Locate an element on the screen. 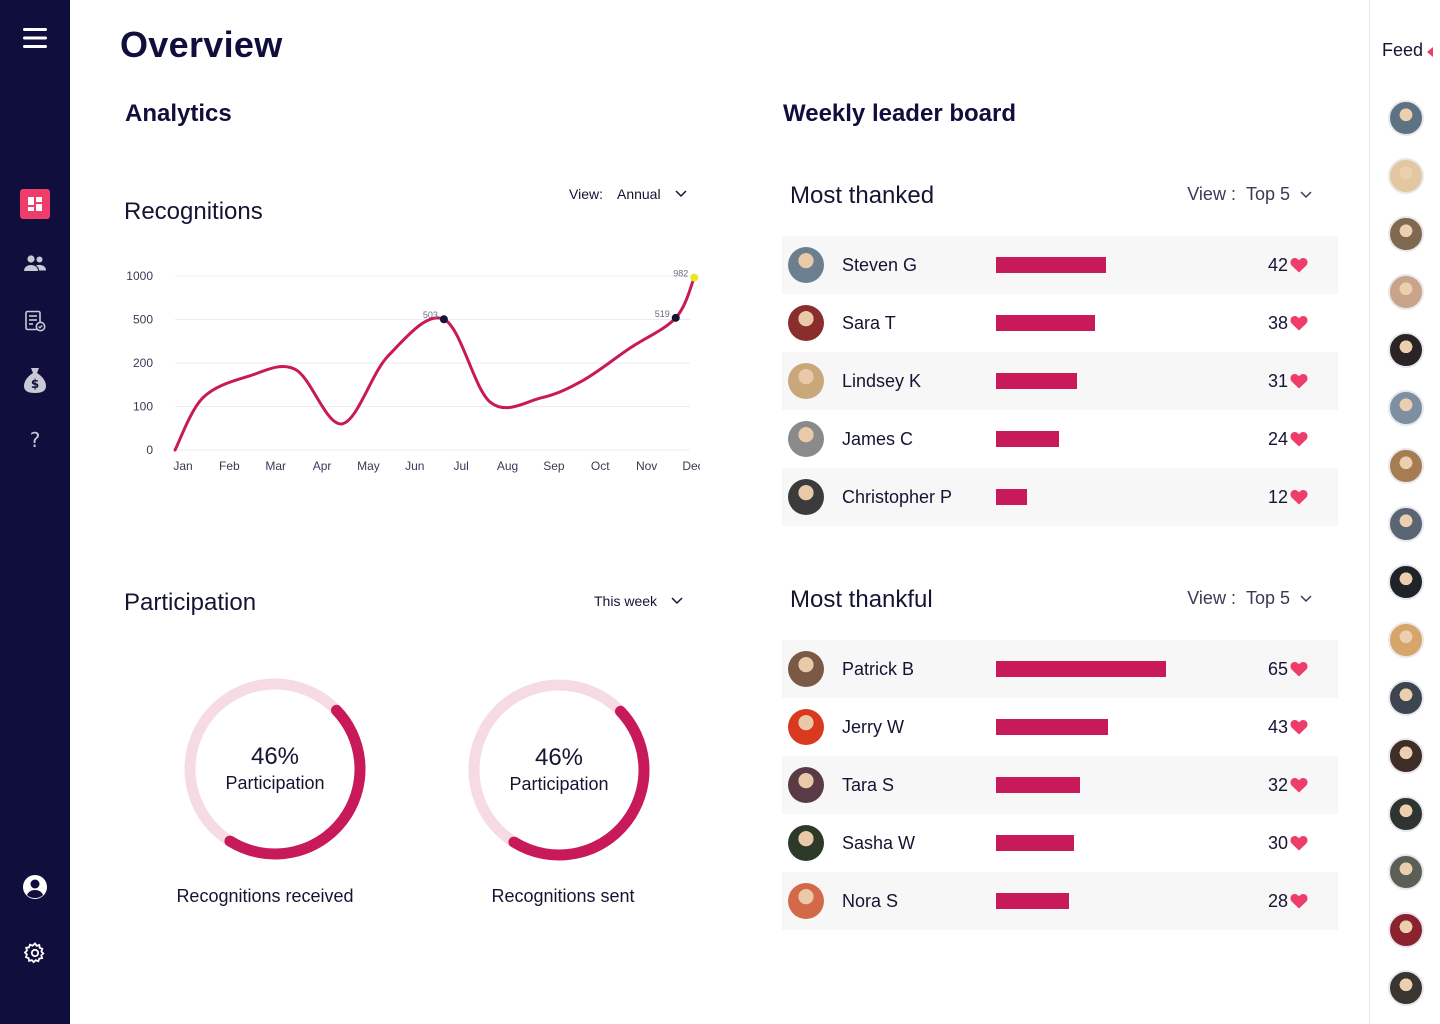  user-name: Jerry W is located at coordinates (873, 726).